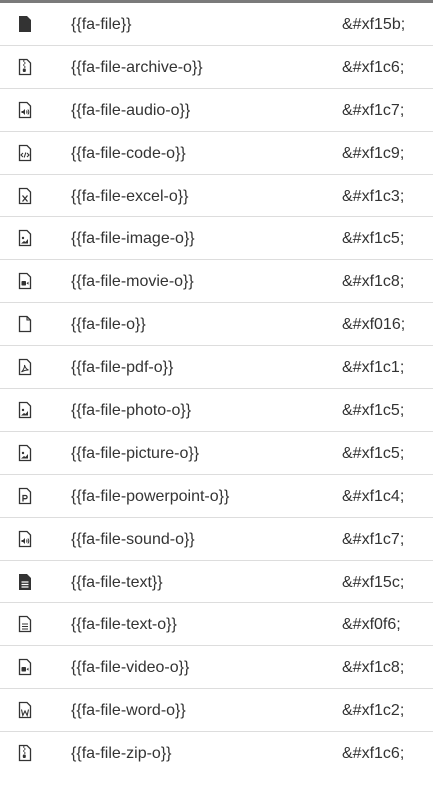 The width and height of the screenshot is (433, 785). Describe the element at coordinates (216, 410) in the screenshot. I see `table-row: {{fa-file-photo-o}} &#xf1c5;` at that location.